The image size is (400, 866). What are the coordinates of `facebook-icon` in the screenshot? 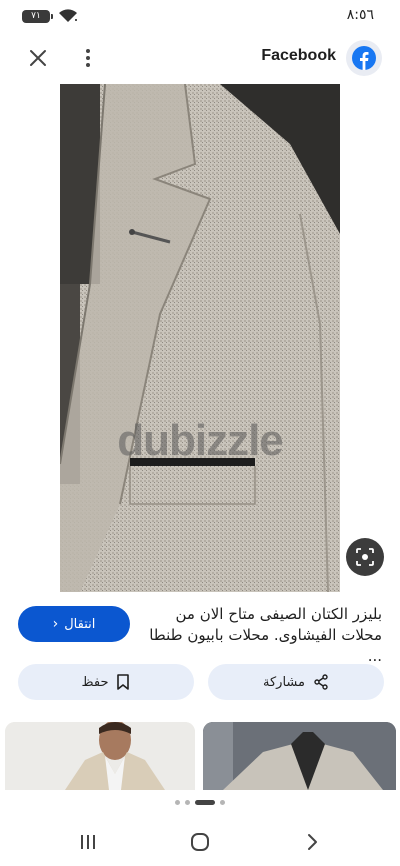 It's located at (364, 58).